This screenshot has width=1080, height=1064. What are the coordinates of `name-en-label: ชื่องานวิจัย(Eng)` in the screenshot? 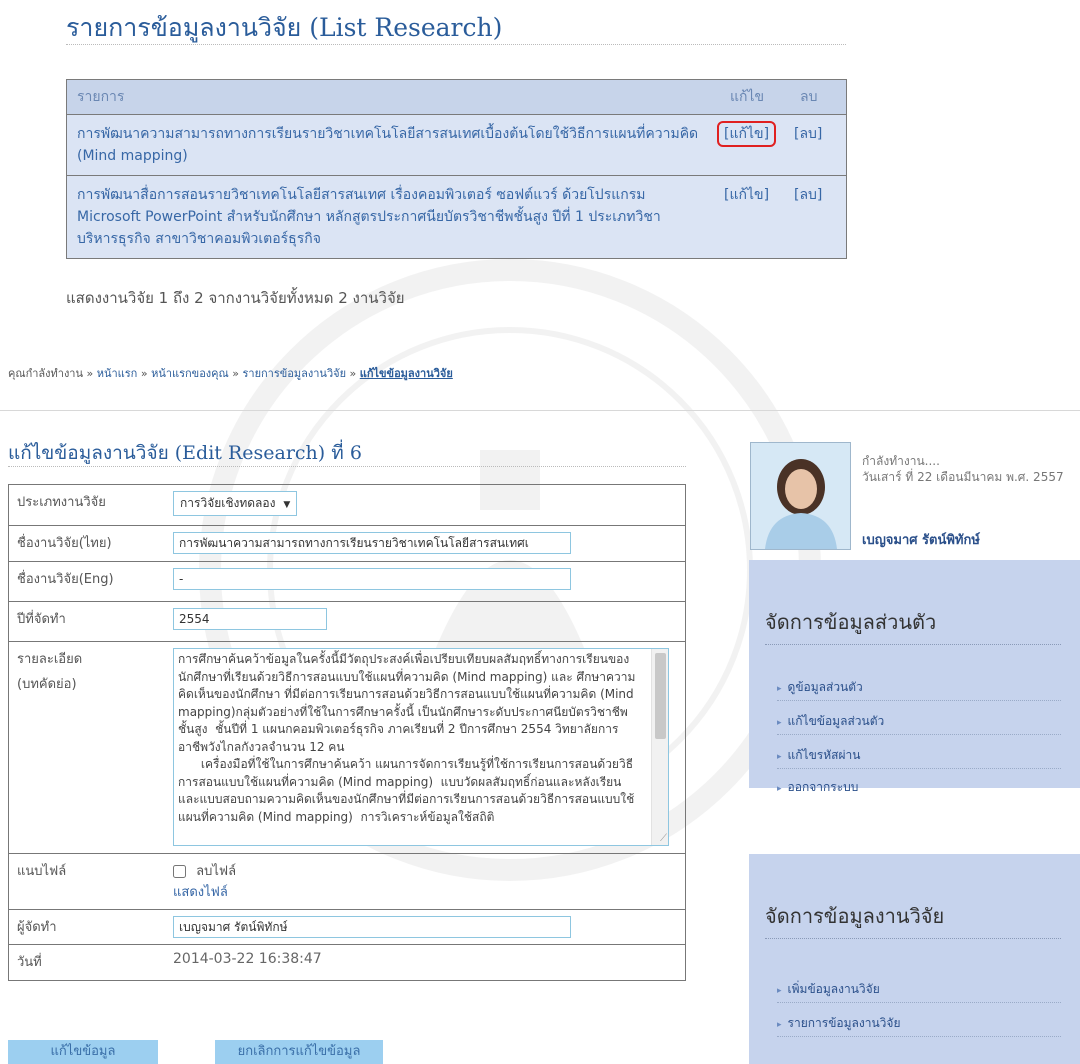 It's located at (86, 581).